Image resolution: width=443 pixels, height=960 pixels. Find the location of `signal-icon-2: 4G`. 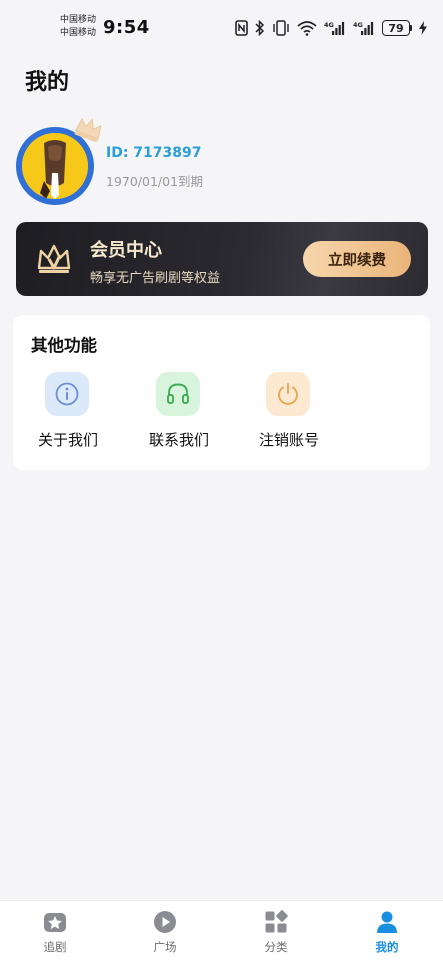

signal-icon-2: 4G is located at coordinates (363, 28).